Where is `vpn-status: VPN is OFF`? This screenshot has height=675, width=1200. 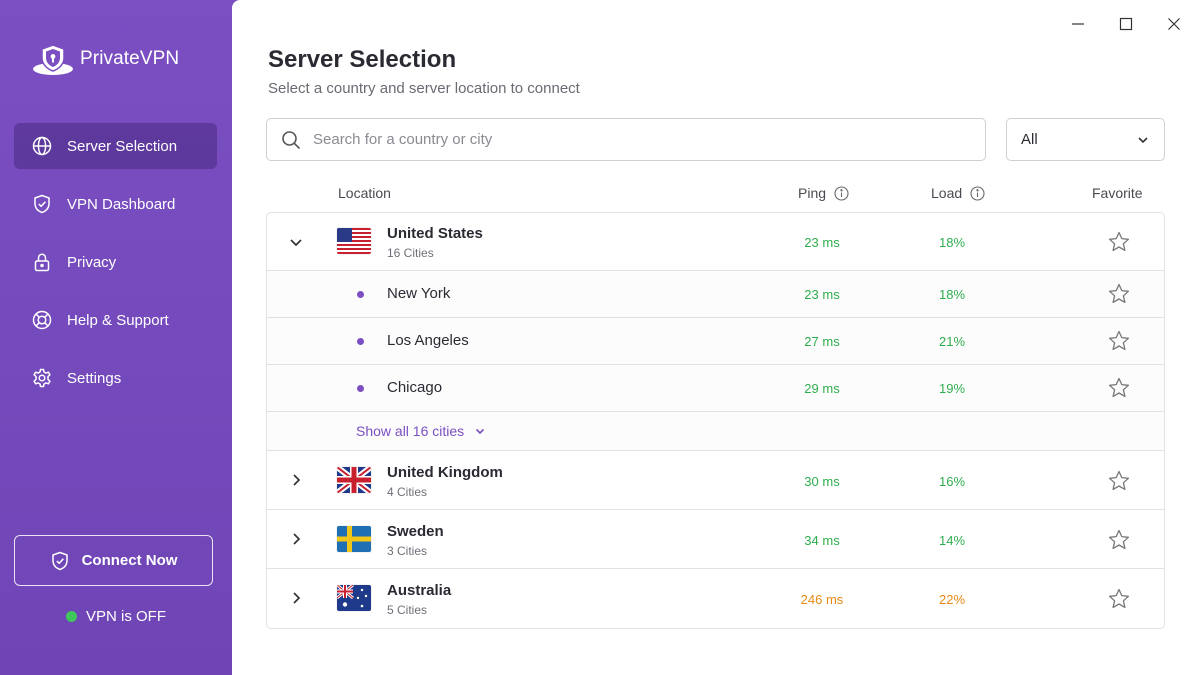 vpn-status: VPN is OFF is located at coordinates (116, 616).